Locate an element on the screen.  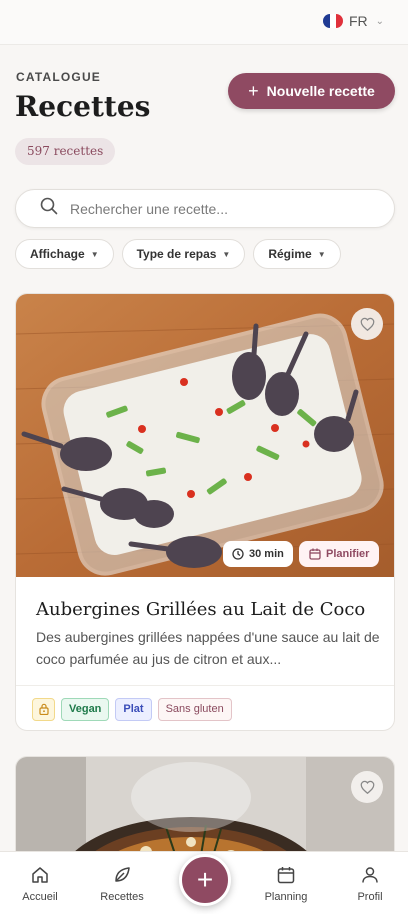
nav-item-recipes: Recettes is located at coordinates (122, 884).